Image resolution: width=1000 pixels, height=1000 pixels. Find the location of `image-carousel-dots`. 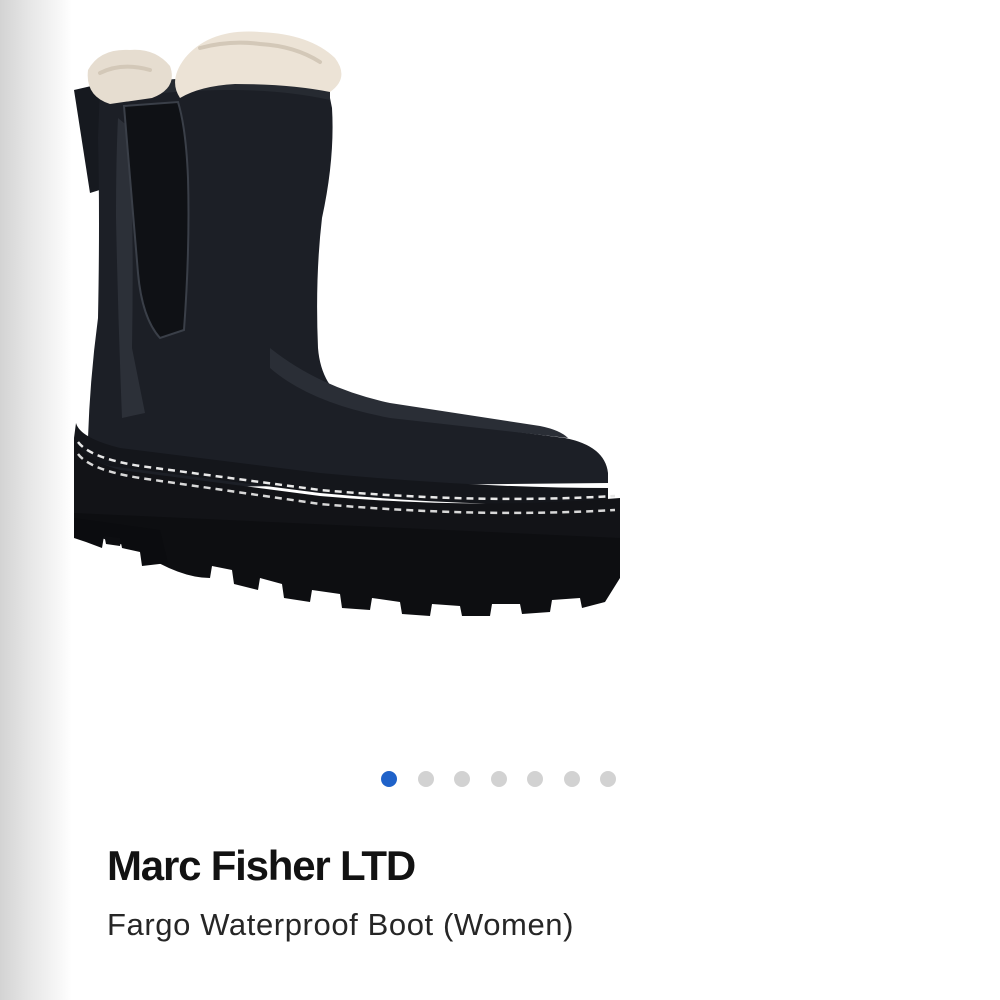

image-carousel-dots is located at coordinates (498, 779).